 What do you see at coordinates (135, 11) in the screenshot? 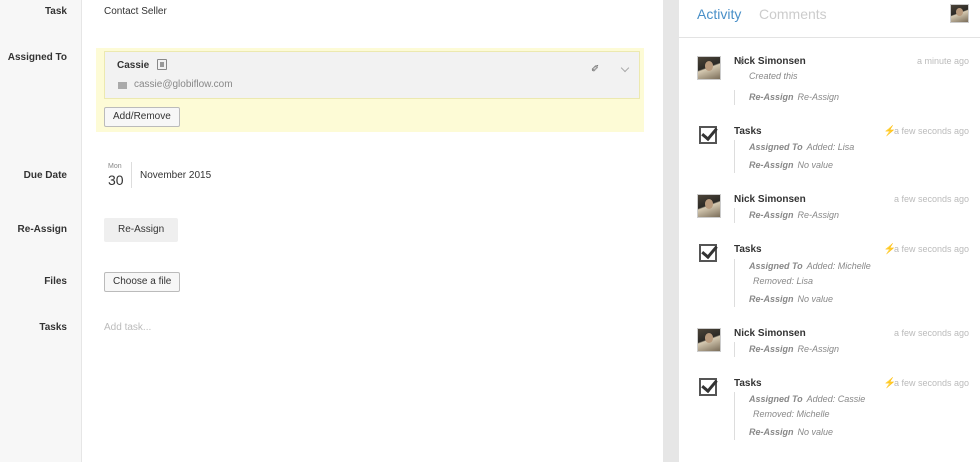
I see `task-value: Contact Seller` at bounding box center [135, 11].